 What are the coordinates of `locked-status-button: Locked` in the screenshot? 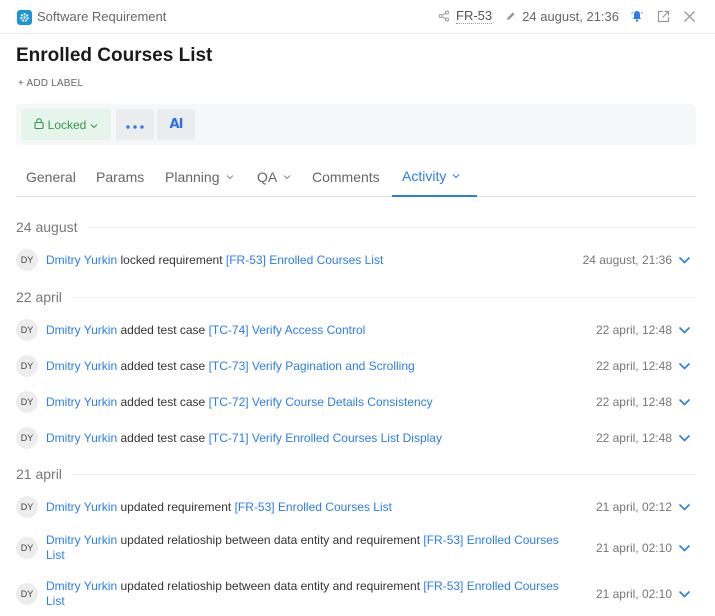 It's located at (66, 124).